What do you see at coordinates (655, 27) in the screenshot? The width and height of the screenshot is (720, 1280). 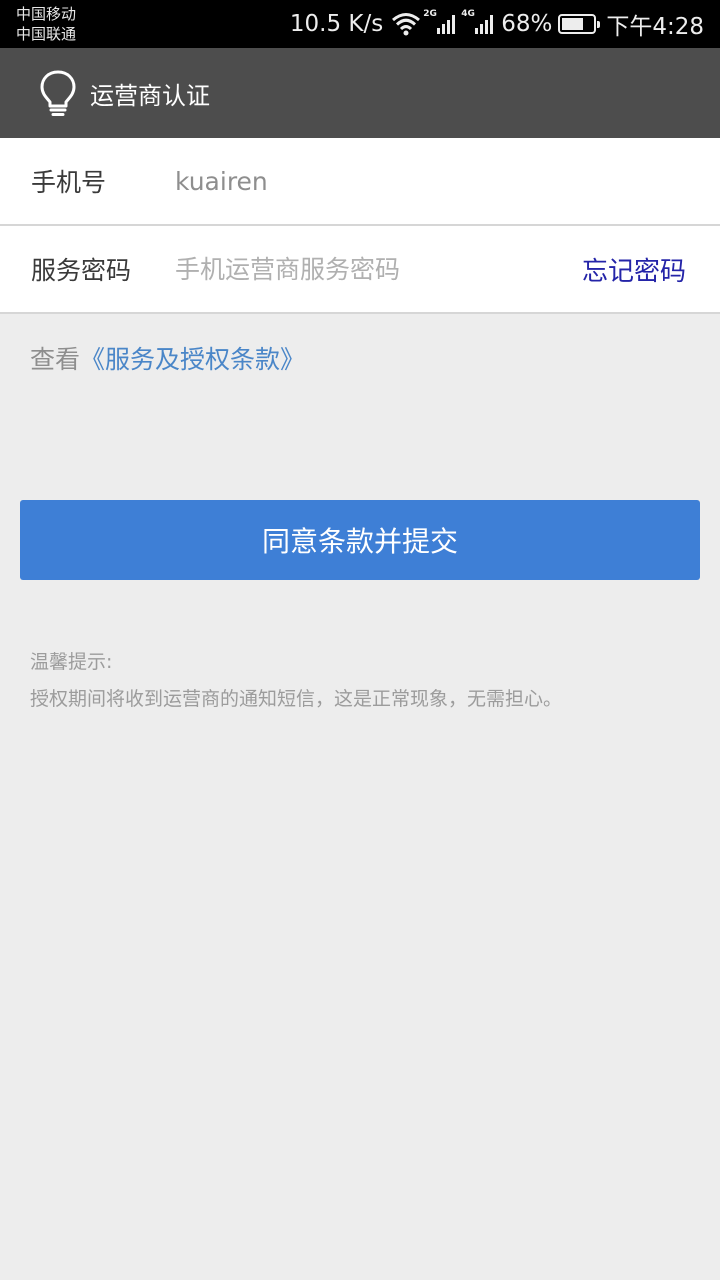 I see `clock: 下午4:28` at bounding box center [655, 27].